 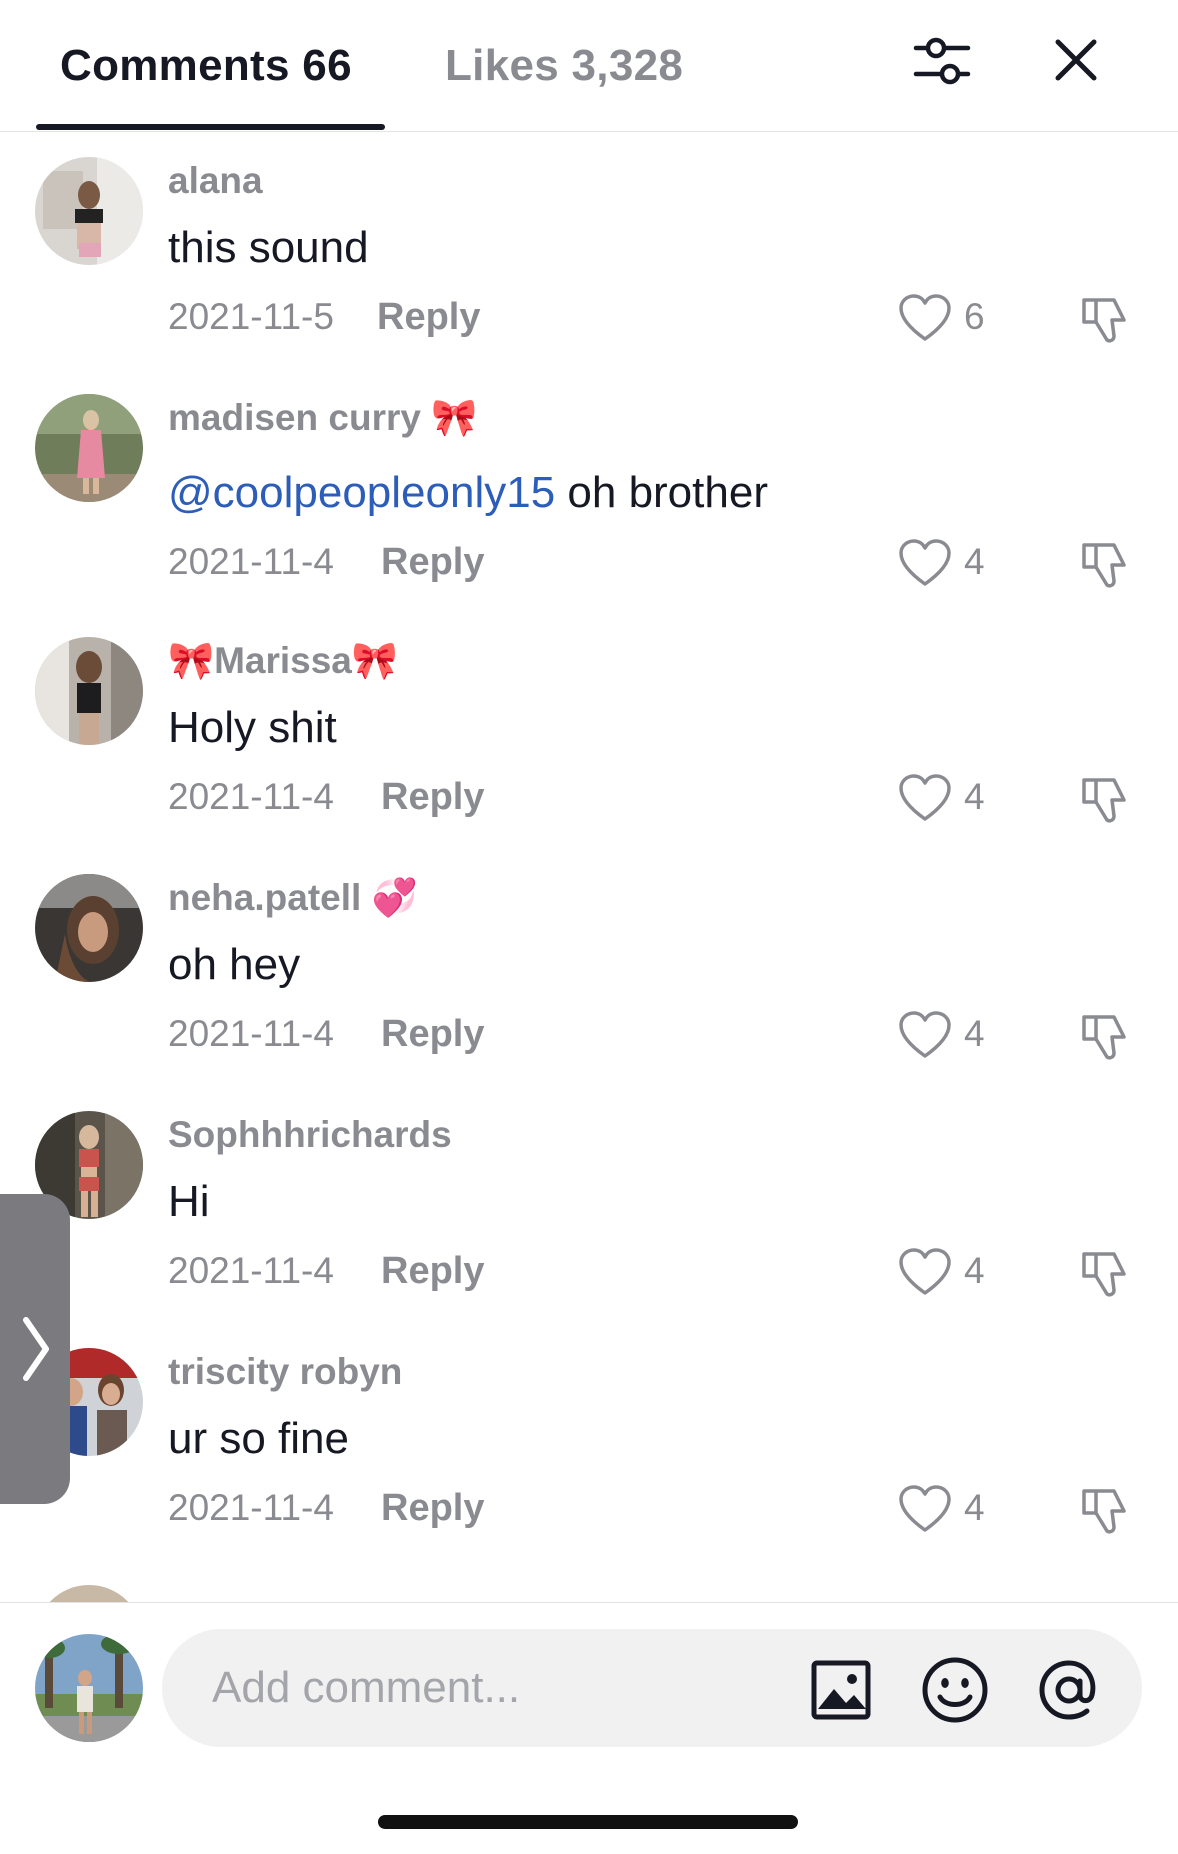 What do you see at coordinates (268, 247) in the screenshot?
I see `comment-text: this sound` at bounding box center [268, 247].